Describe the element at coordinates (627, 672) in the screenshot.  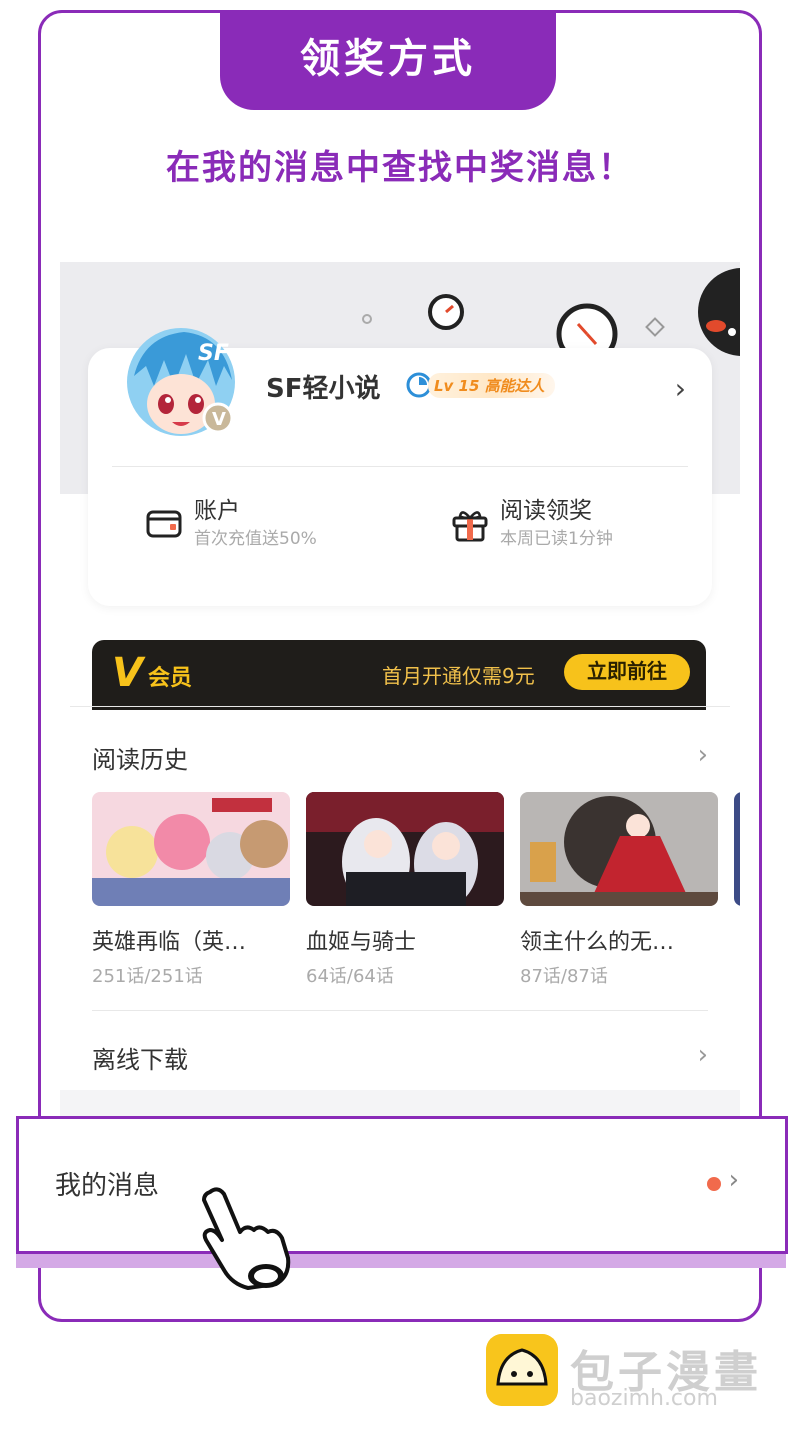
I see `vip-go-button: 立即前往` at that location.